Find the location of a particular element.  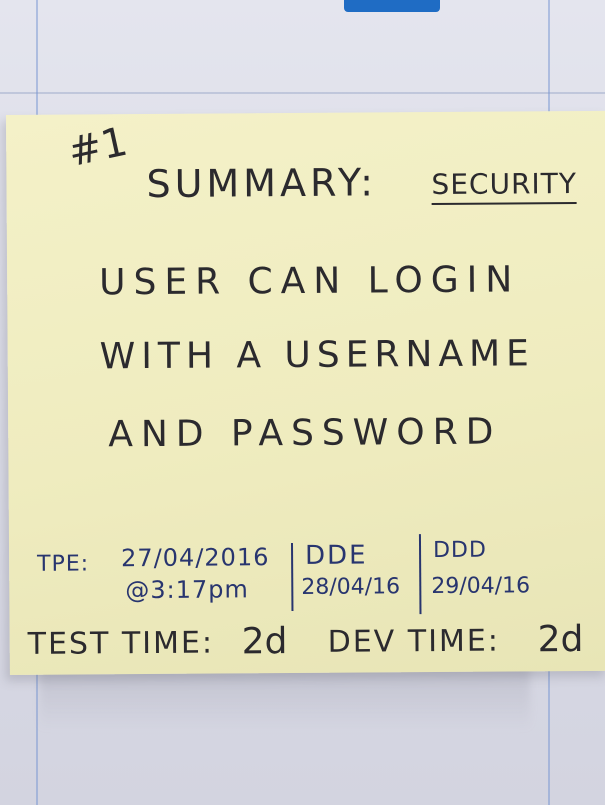

tpe-label: TPE: is located at coordinates (63, 564).